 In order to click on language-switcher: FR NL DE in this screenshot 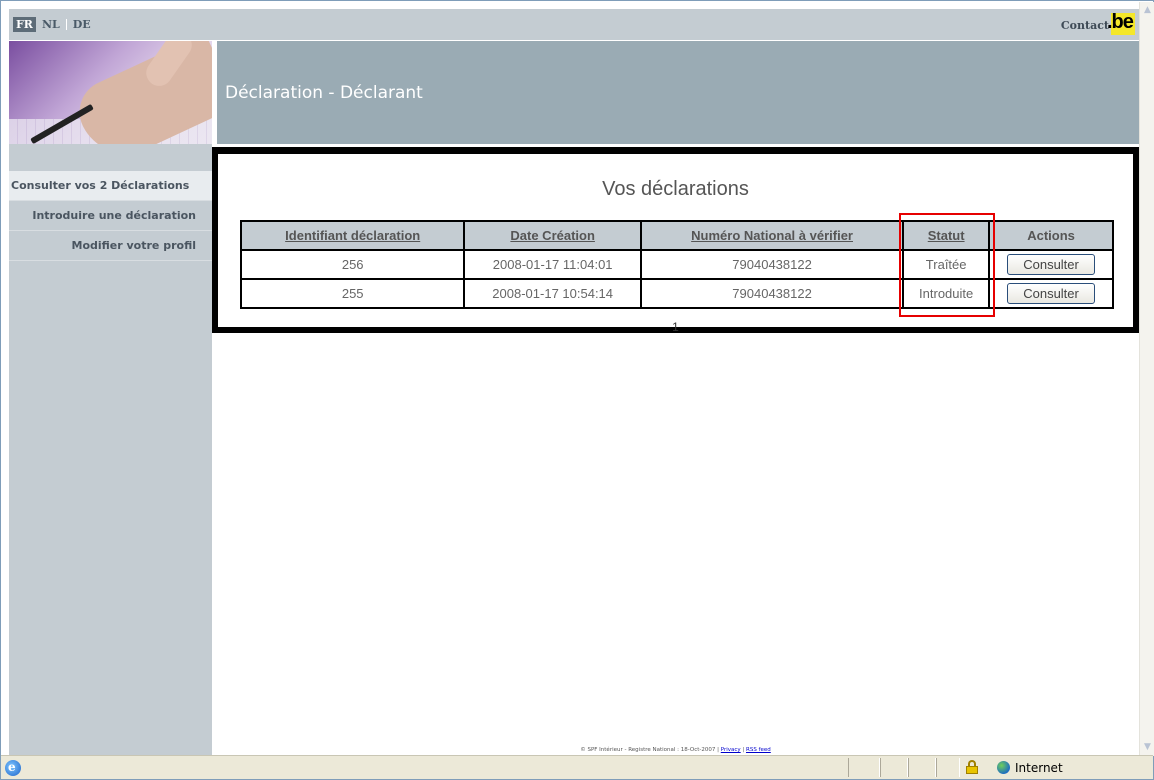, I will do `click(55, 24)`.